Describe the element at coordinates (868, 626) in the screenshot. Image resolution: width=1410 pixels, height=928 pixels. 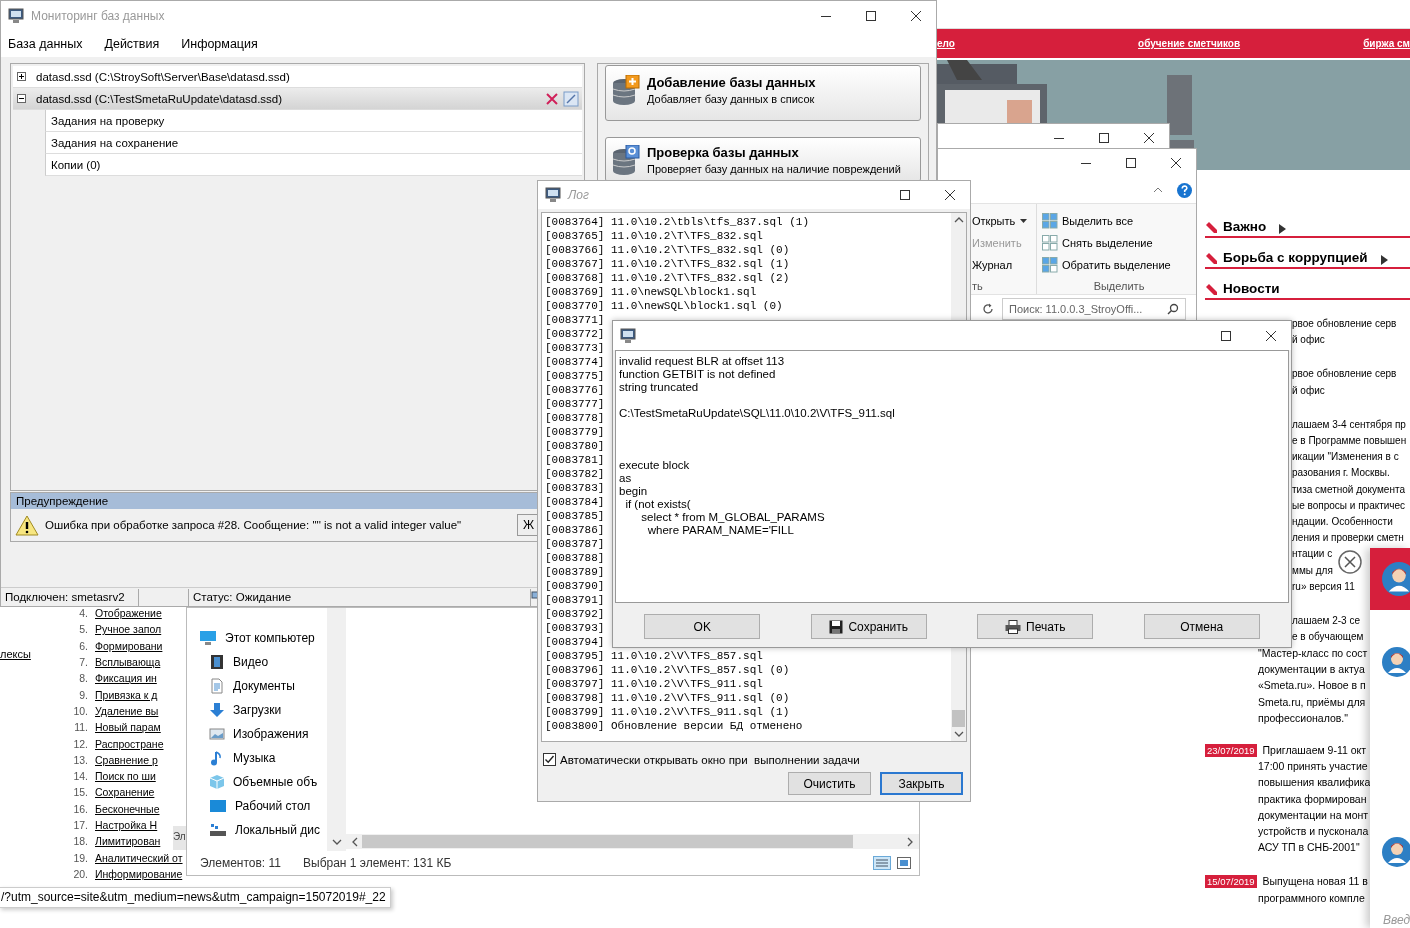
I see `dialog-button: Сохранить` at that location.